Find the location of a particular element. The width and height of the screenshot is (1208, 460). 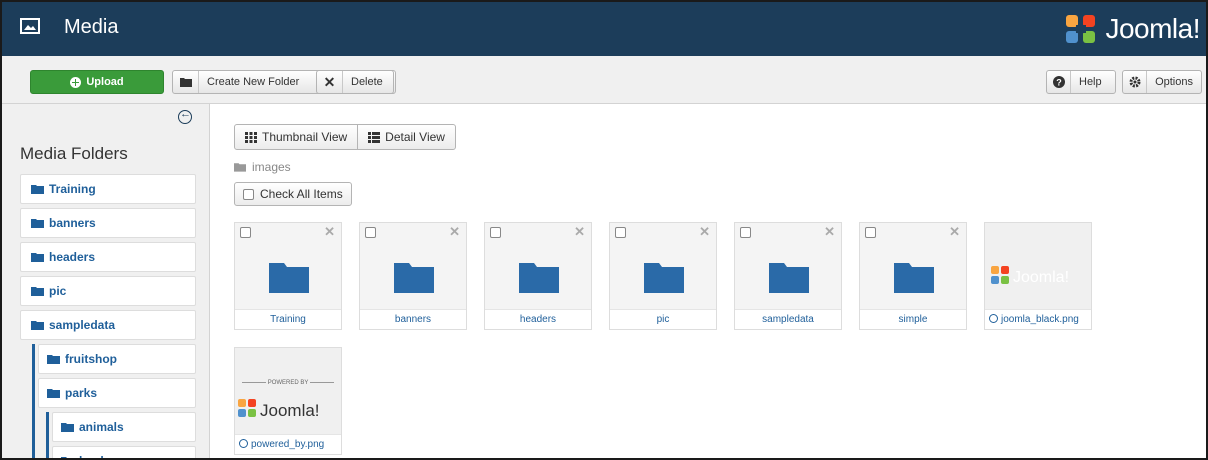

detail-view-label: Detail View is located at coordinates (415, 137).